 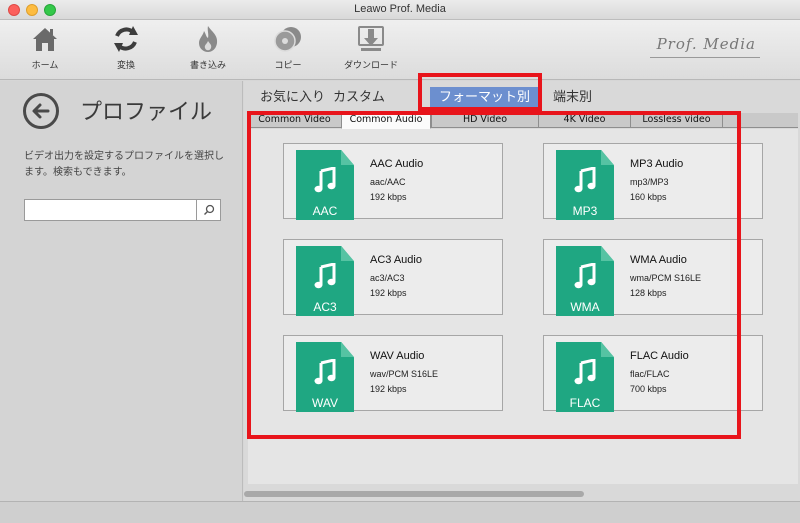 What do you see at coordinates (292, 98) in the screenshot?
I see `tab-favorites: お気に入り` at bounding box center [292, 98].